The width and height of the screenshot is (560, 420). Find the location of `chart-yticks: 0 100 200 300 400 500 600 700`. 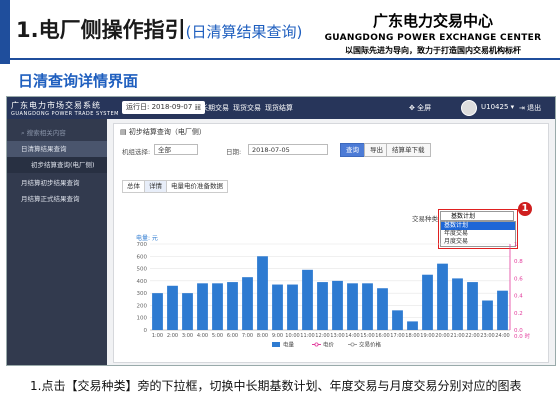

chart-yticks: 0 100 200 300 400 500 600 700 is located at coordinates (142, 288).